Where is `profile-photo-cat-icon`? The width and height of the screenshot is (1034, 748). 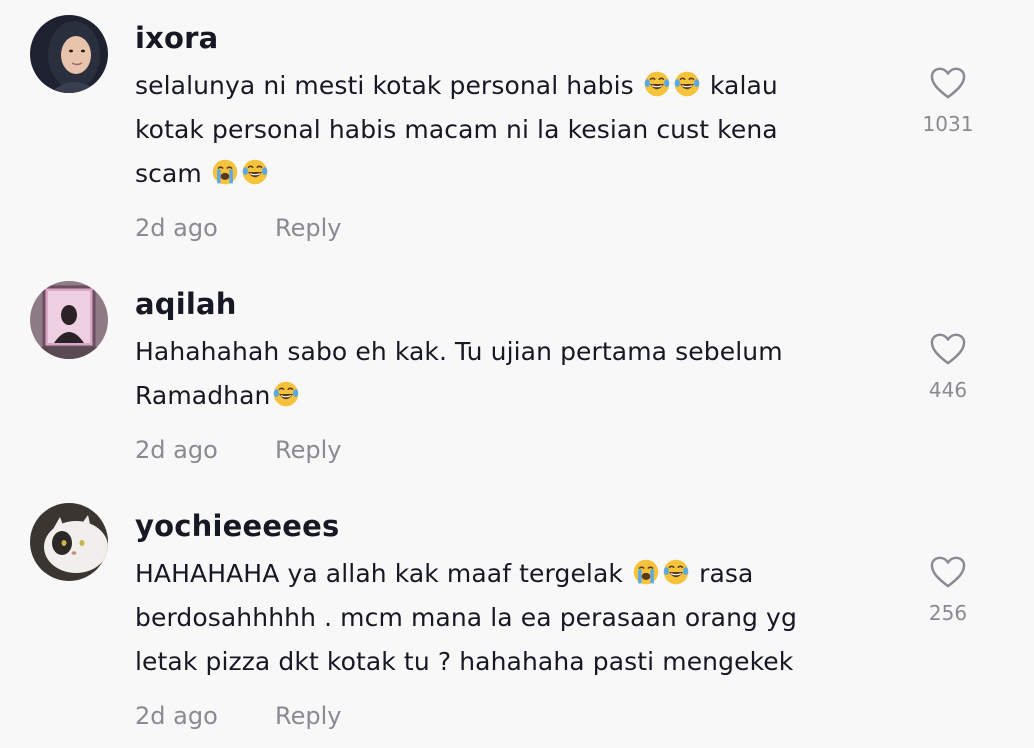
profile-photo-cat-icon is located at coordinates (69, 542).